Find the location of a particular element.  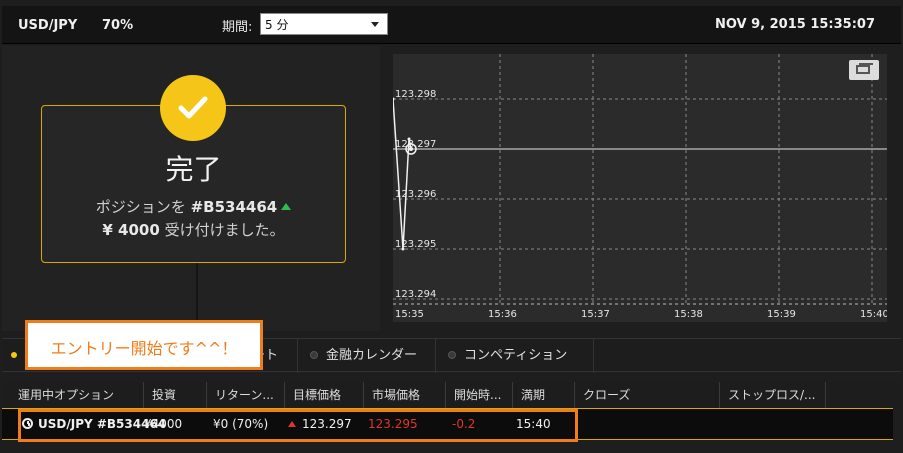

th-target-price: 目標価格 is located at coordinates (324, 395).